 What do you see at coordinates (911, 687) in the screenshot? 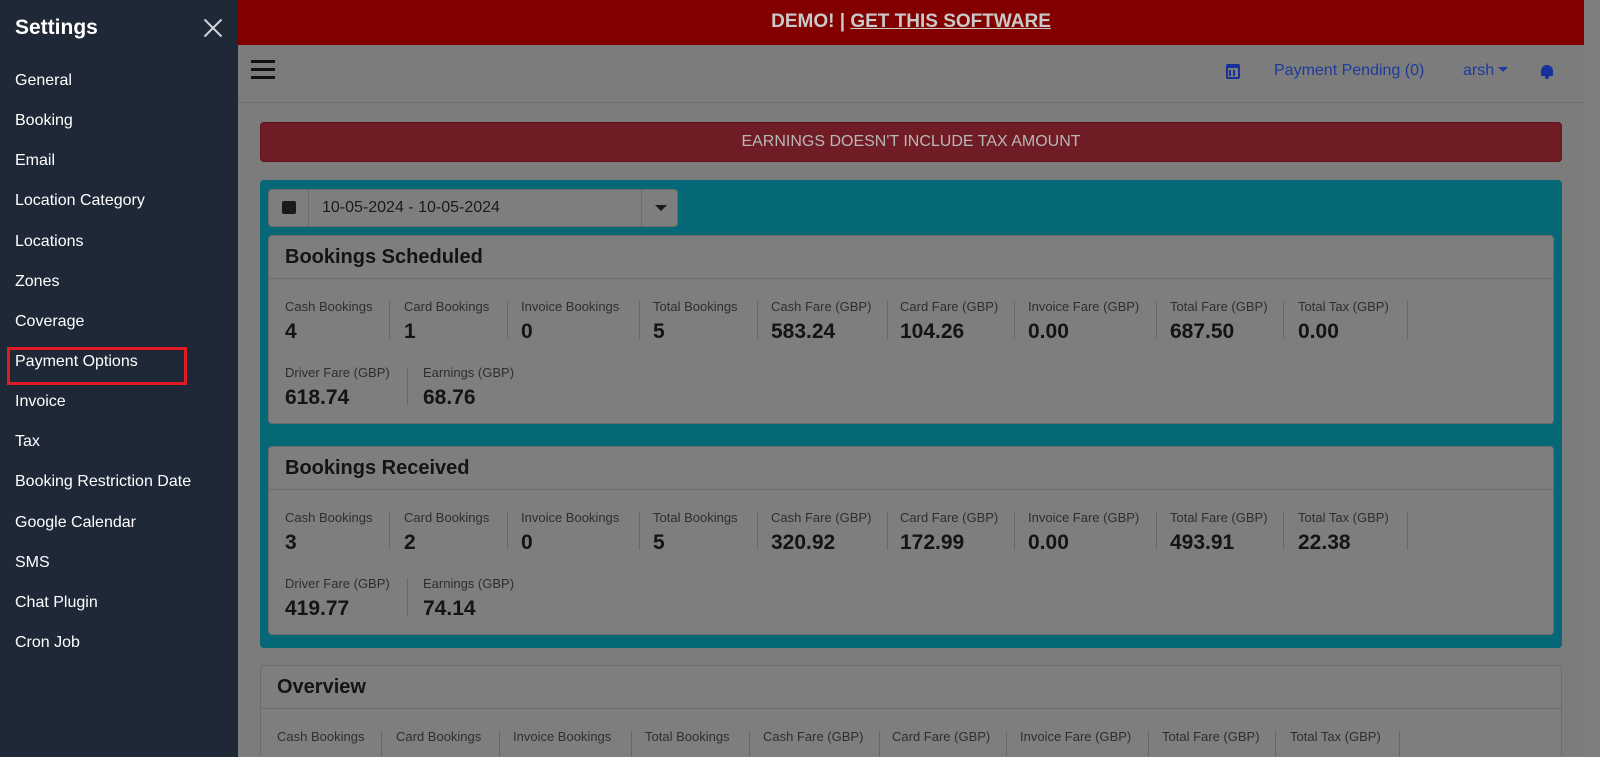
I see `card-title: Overview` at bounding box center [911, 687].